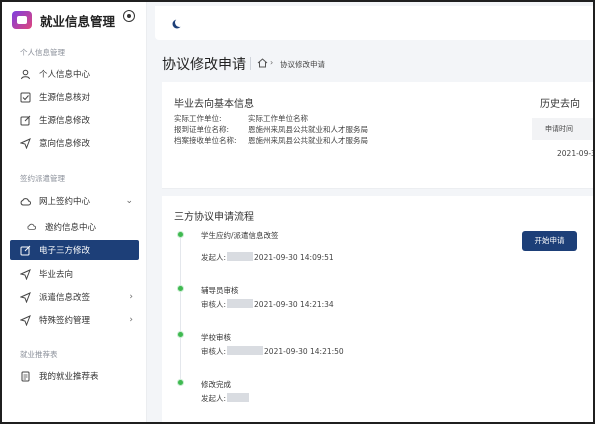 The height and width of the screenshot is (424, 595). I want to click on field-label-report-unit: 报到证单位名称:, so click(202, 129).